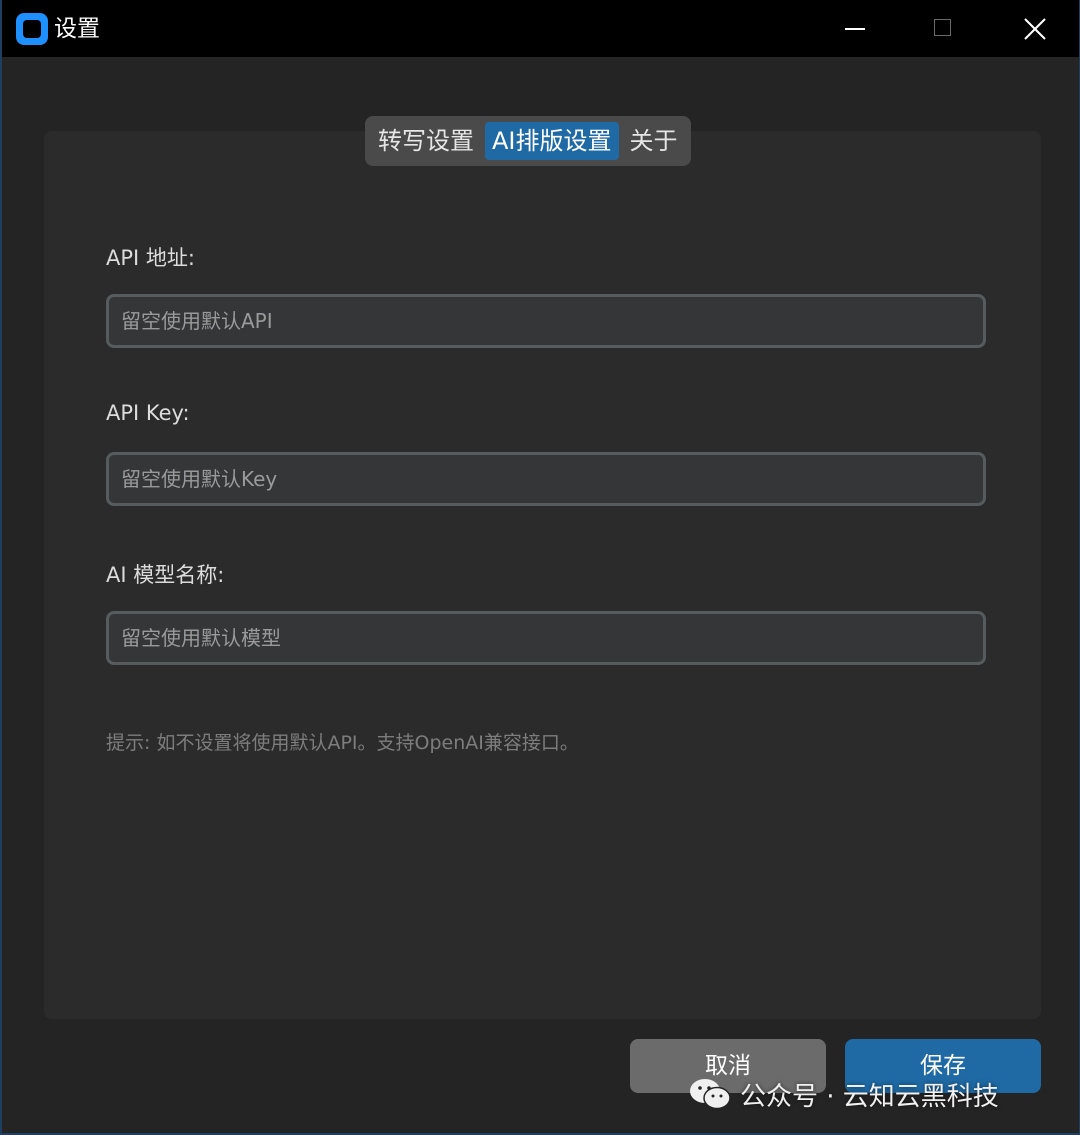  Describe the element at coordinates (77, 29) in the screenshot. I see `window-title: 设置` at that location.